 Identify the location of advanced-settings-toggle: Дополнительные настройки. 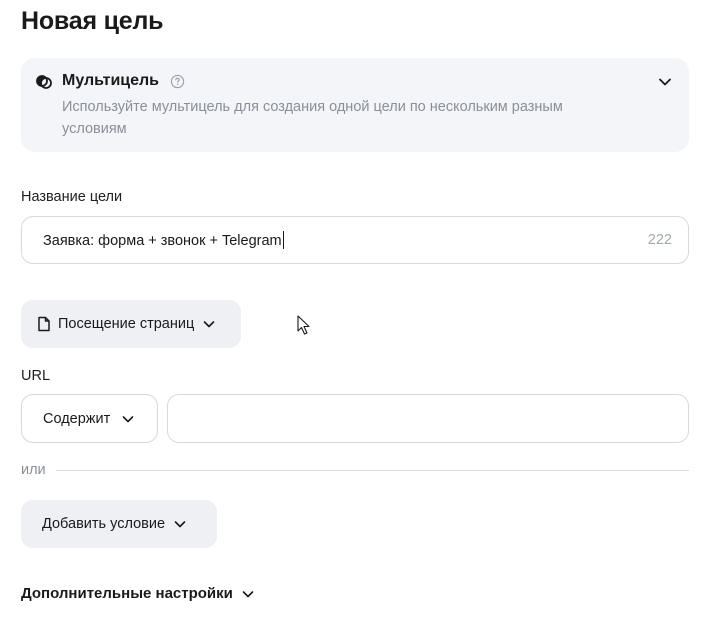
(138, 593).